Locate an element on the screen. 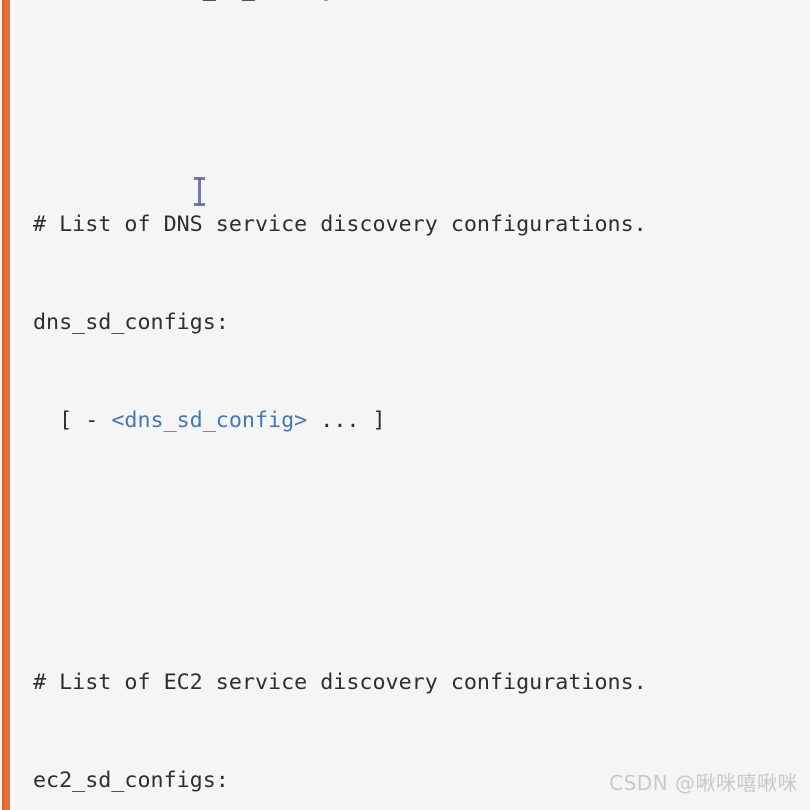 The height and width of the screenshot is (810, 810). code-value-prefix: [ - is located at coordinates (72, 421).